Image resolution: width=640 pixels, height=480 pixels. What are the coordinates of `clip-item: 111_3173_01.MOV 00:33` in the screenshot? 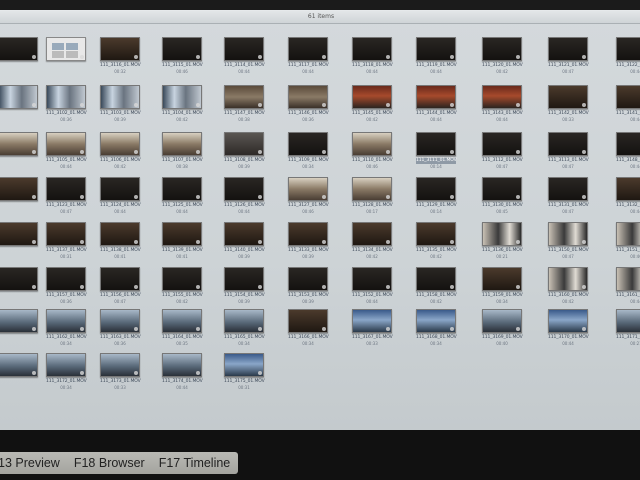 It's located at (120, 371).